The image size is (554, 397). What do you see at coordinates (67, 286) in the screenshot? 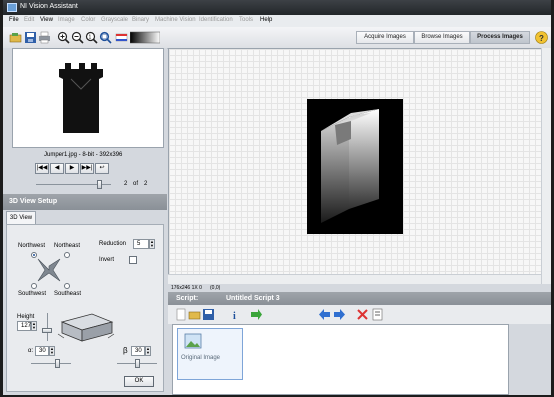
I see `southeast-radio` at bounding box center [67, 286].